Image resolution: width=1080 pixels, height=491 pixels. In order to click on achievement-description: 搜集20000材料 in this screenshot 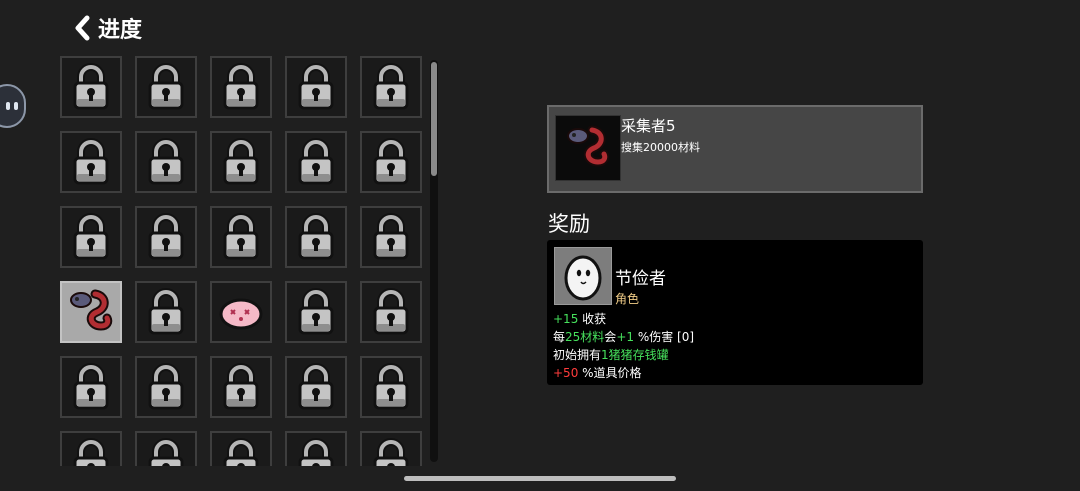, I will do `click(660, 147)`.